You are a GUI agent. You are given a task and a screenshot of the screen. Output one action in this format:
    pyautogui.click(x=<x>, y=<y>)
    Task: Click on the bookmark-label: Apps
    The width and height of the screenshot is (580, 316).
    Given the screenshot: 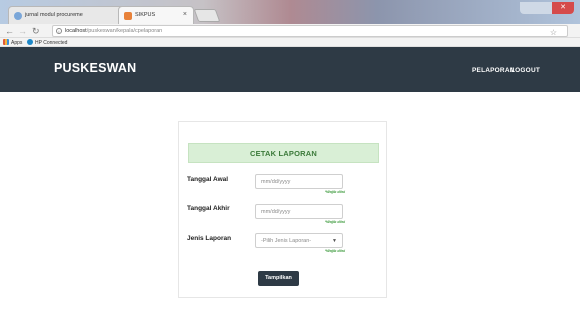 What is the action you would take?
    pyautogui.click(x=17, y=43)
    